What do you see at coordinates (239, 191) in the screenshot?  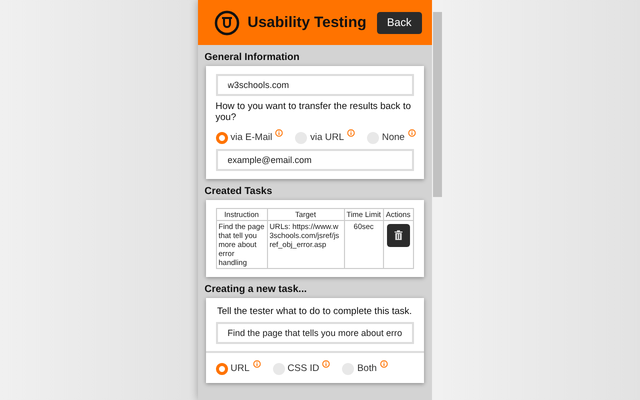 I see `section-heading: Created Tasks` at bounding box center [239, 191].